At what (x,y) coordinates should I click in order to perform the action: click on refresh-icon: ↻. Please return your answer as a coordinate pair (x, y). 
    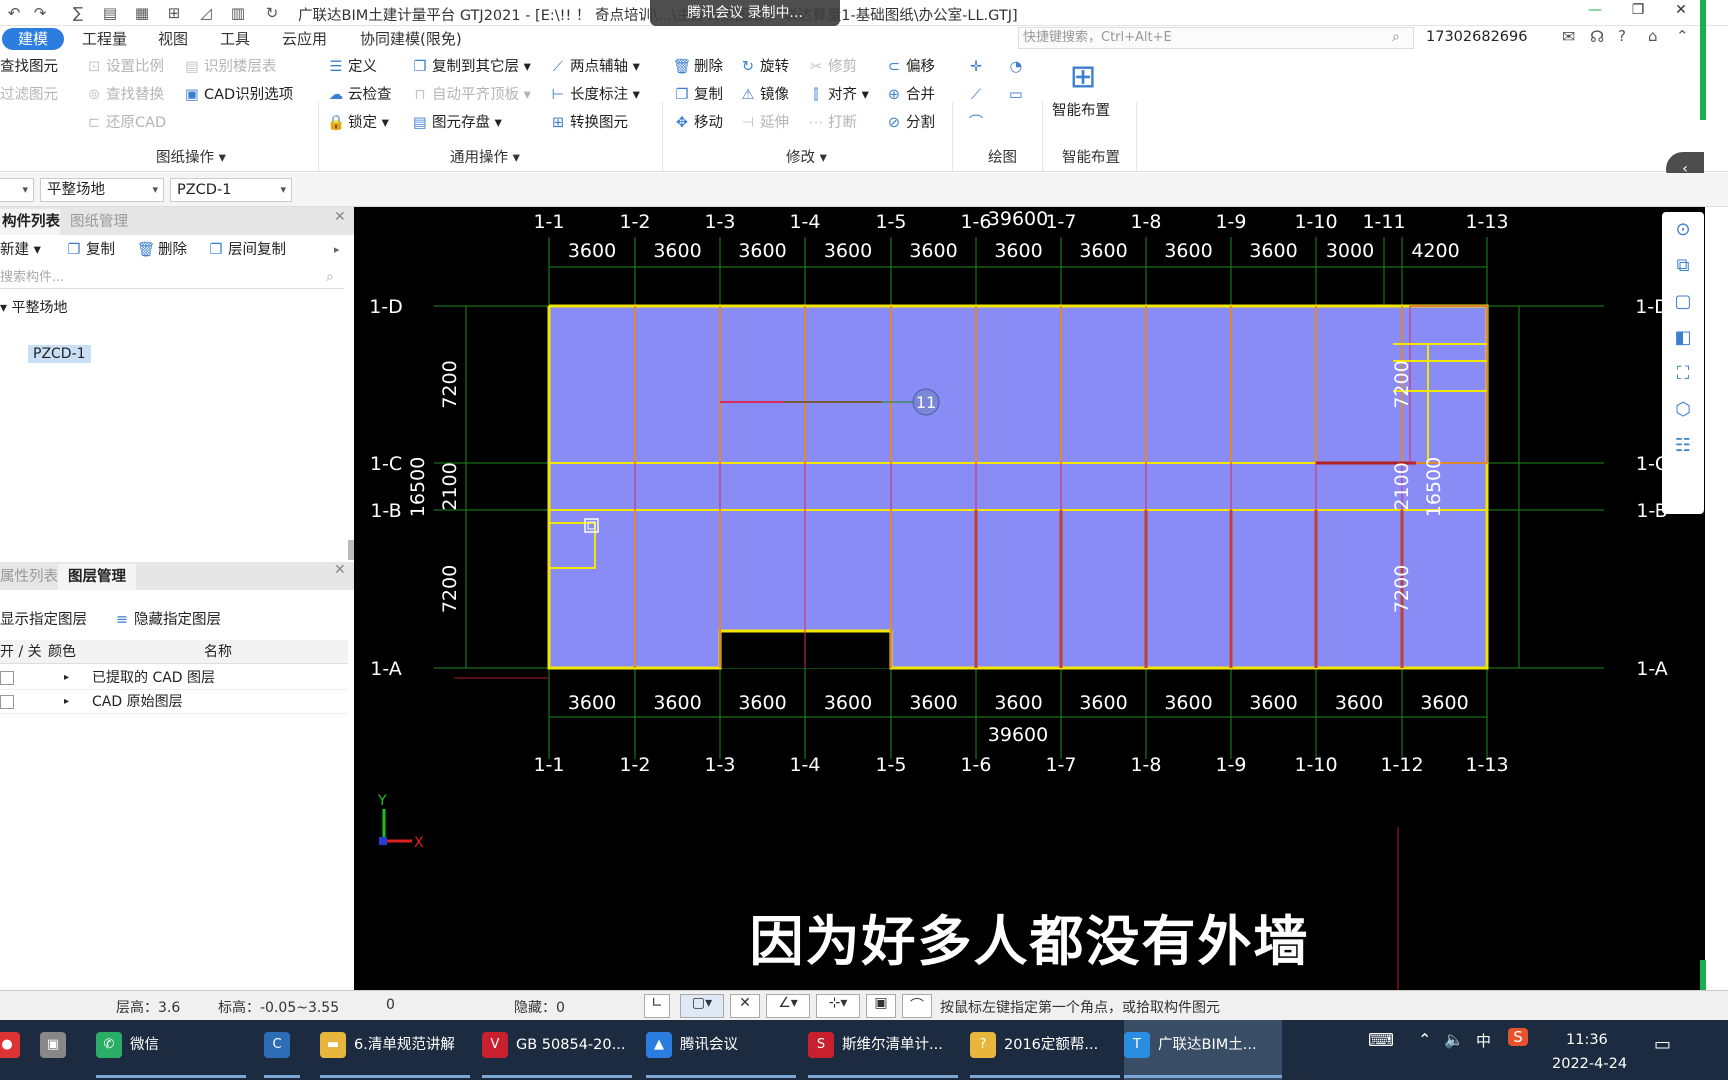
    Looking at the image, I should click on (272, 13).